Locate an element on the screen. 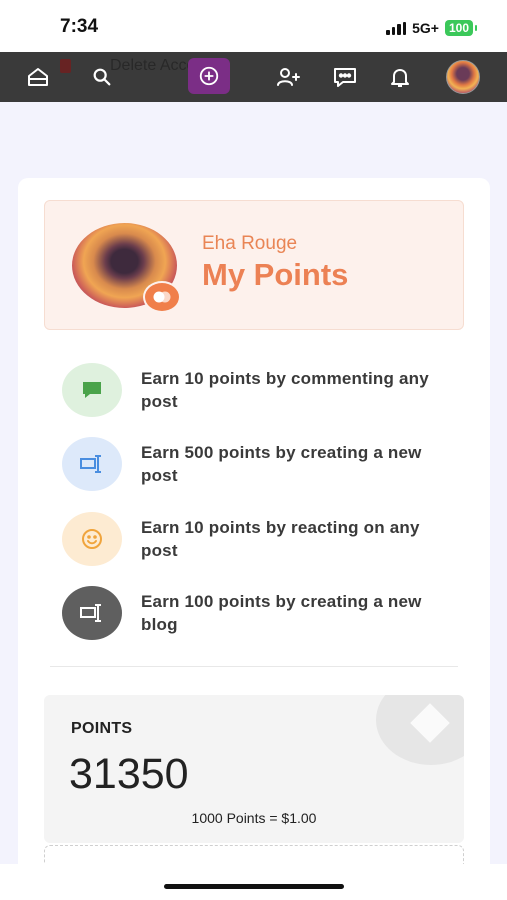  profile-name: Eha Rouge is located at coordinates (250, 243).